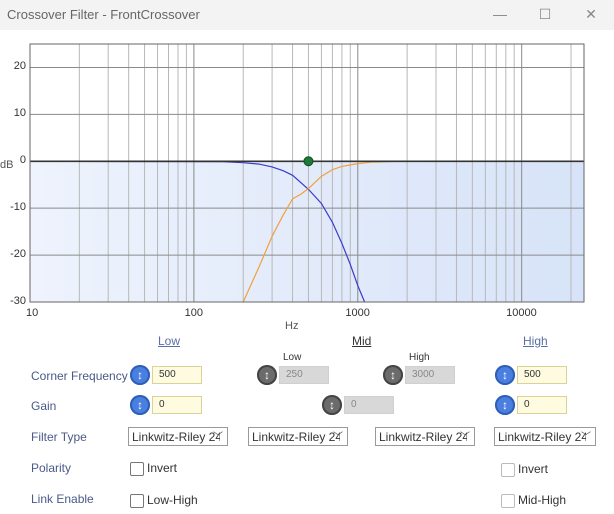 Image resolution: width=614 pixels, height=514 pixels. Describe the element at coordinates (542, 437) in the screenshot. I see `high-filter-type-value: Linkwitz-Riley 24` at that location.